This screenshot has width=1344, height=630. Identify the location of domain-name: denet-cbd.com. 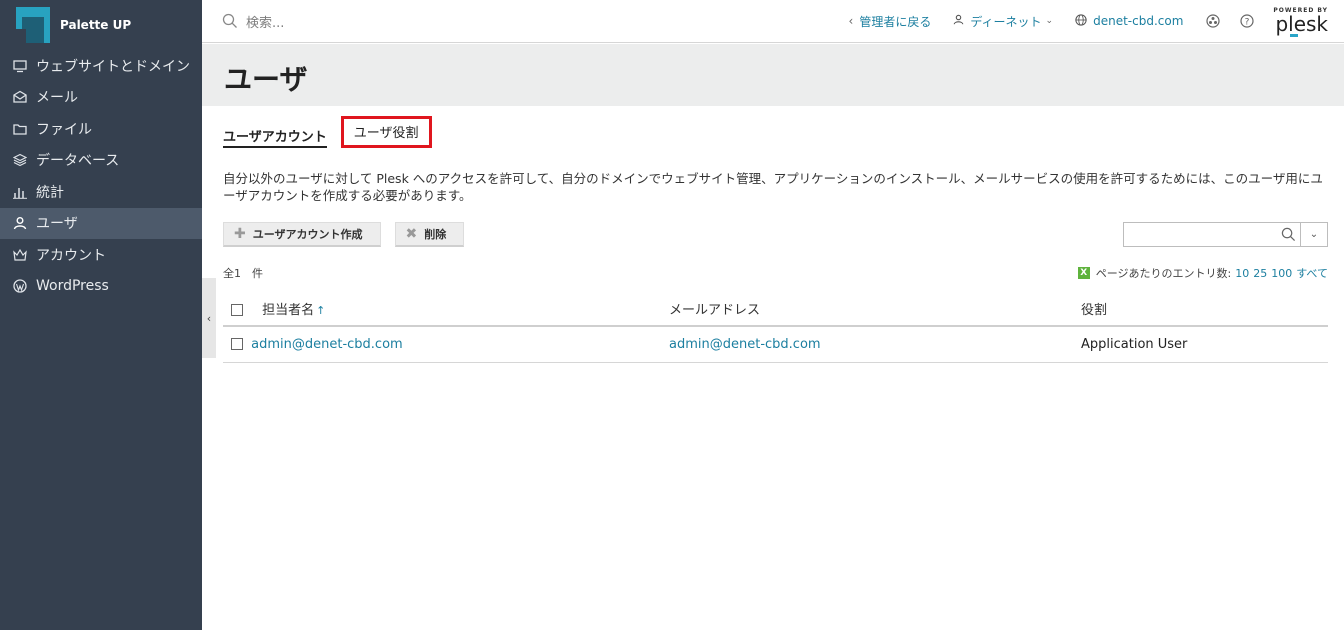
(1138, 21).